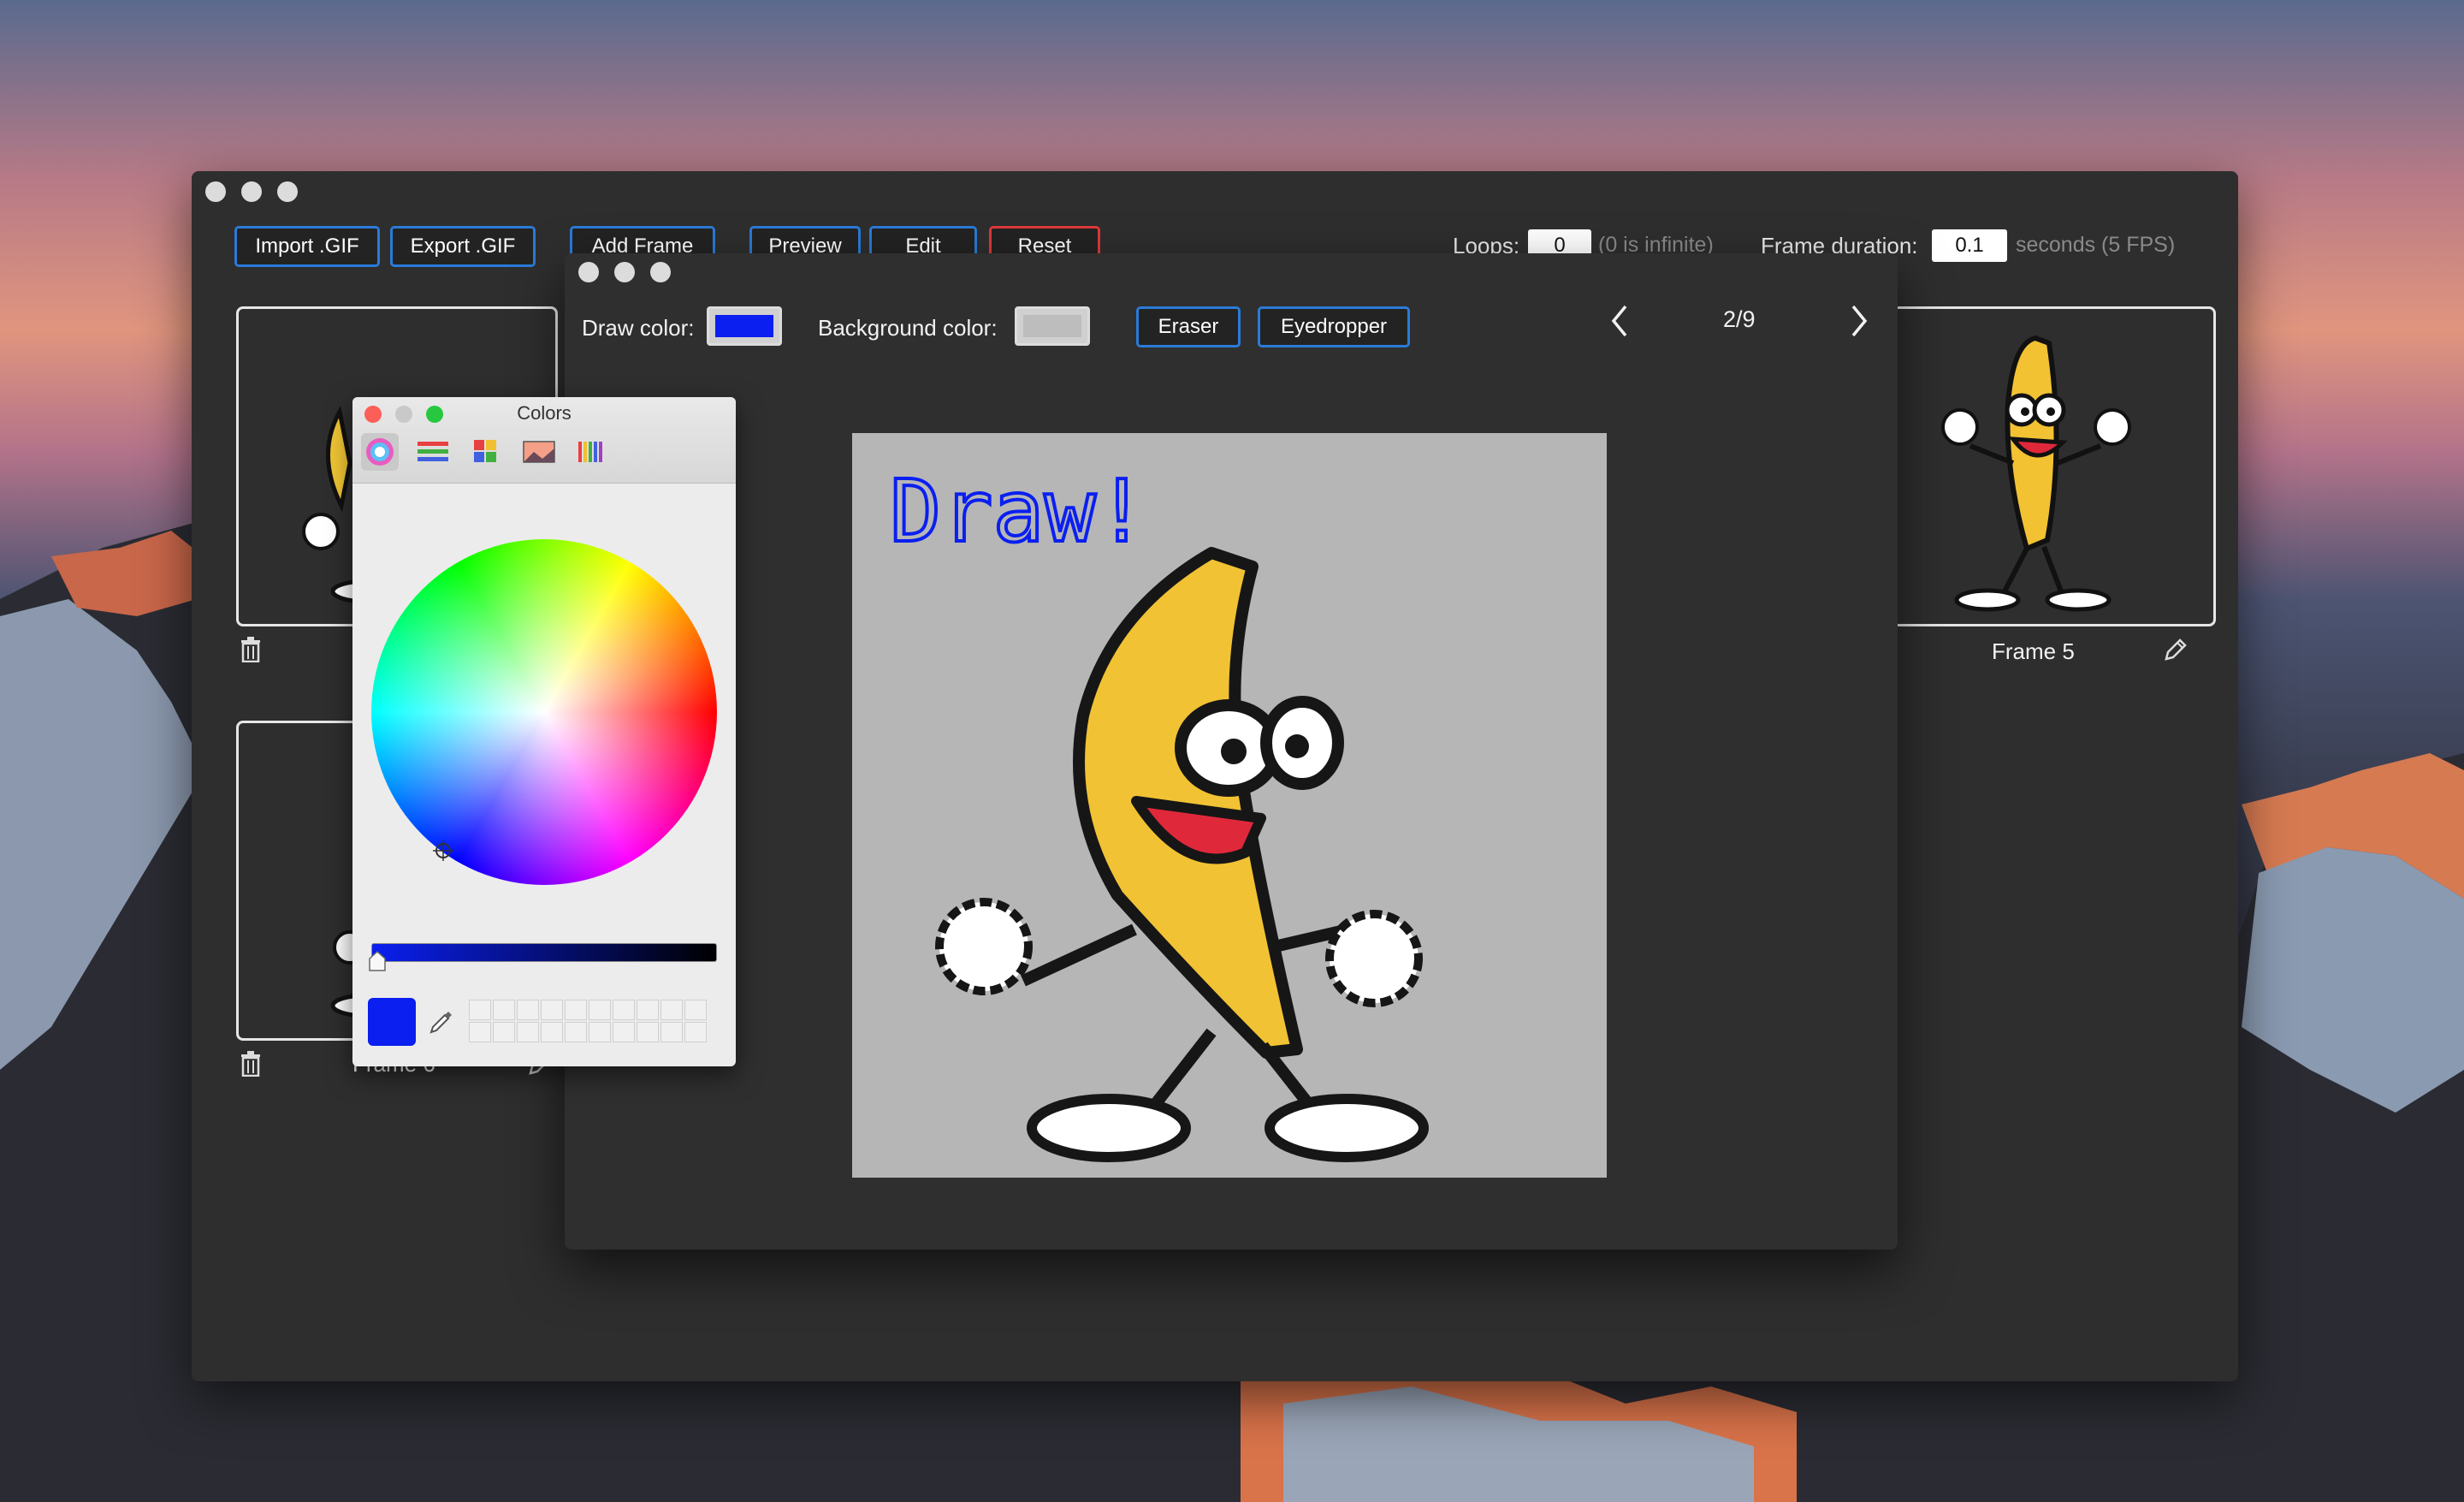 The width and height of the screenshot is (2464, 1502). What do you see at coordinates (2033, 651) in the screenshot?
I see `frame-label: Frame 5` at bounding box center [2033, 651].